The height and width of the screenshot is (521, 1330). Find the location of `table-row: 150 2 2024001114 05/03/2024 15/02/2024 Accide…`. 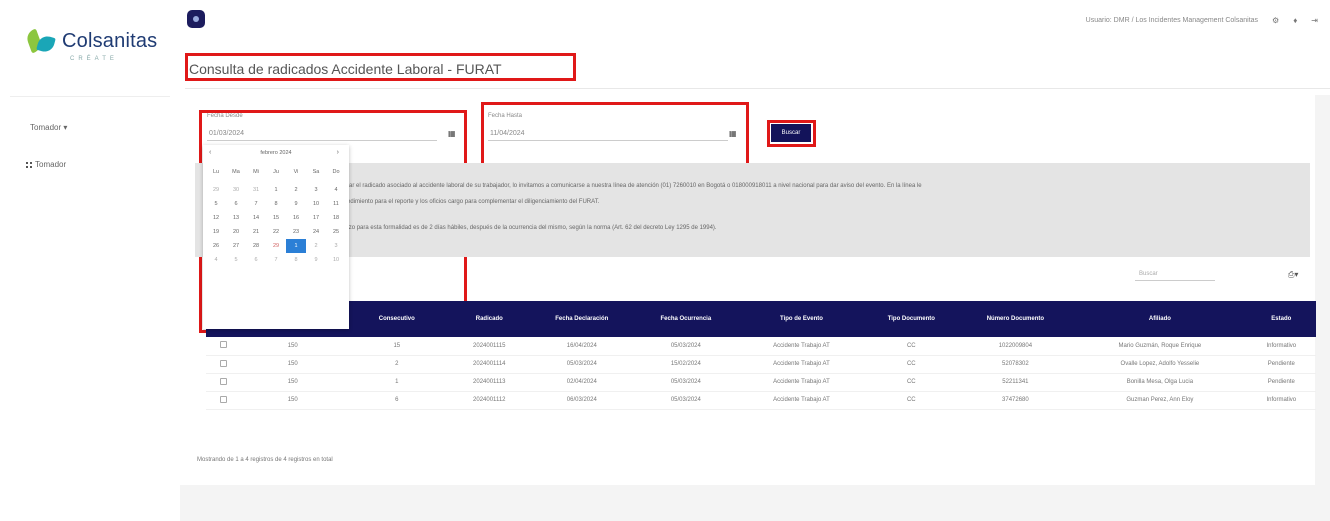

table-row: 150 2 2024001114 05/03/2024 15/02/2024 Accide… is located at coordinates (761, 364).